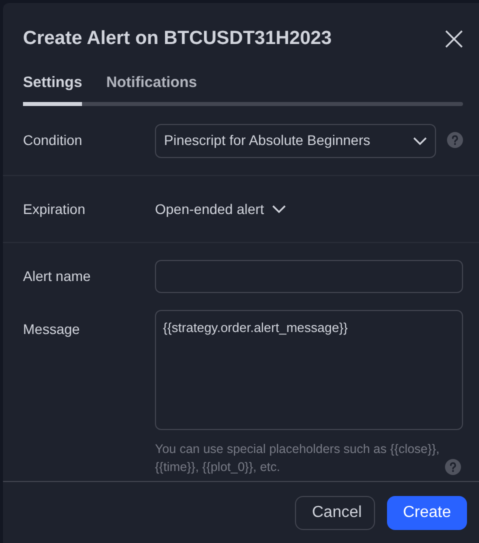 The image size is (479, 543). Describe the element at coordinates (57, 276) in the screenshot. I see `field-label: Alert name` at that location.